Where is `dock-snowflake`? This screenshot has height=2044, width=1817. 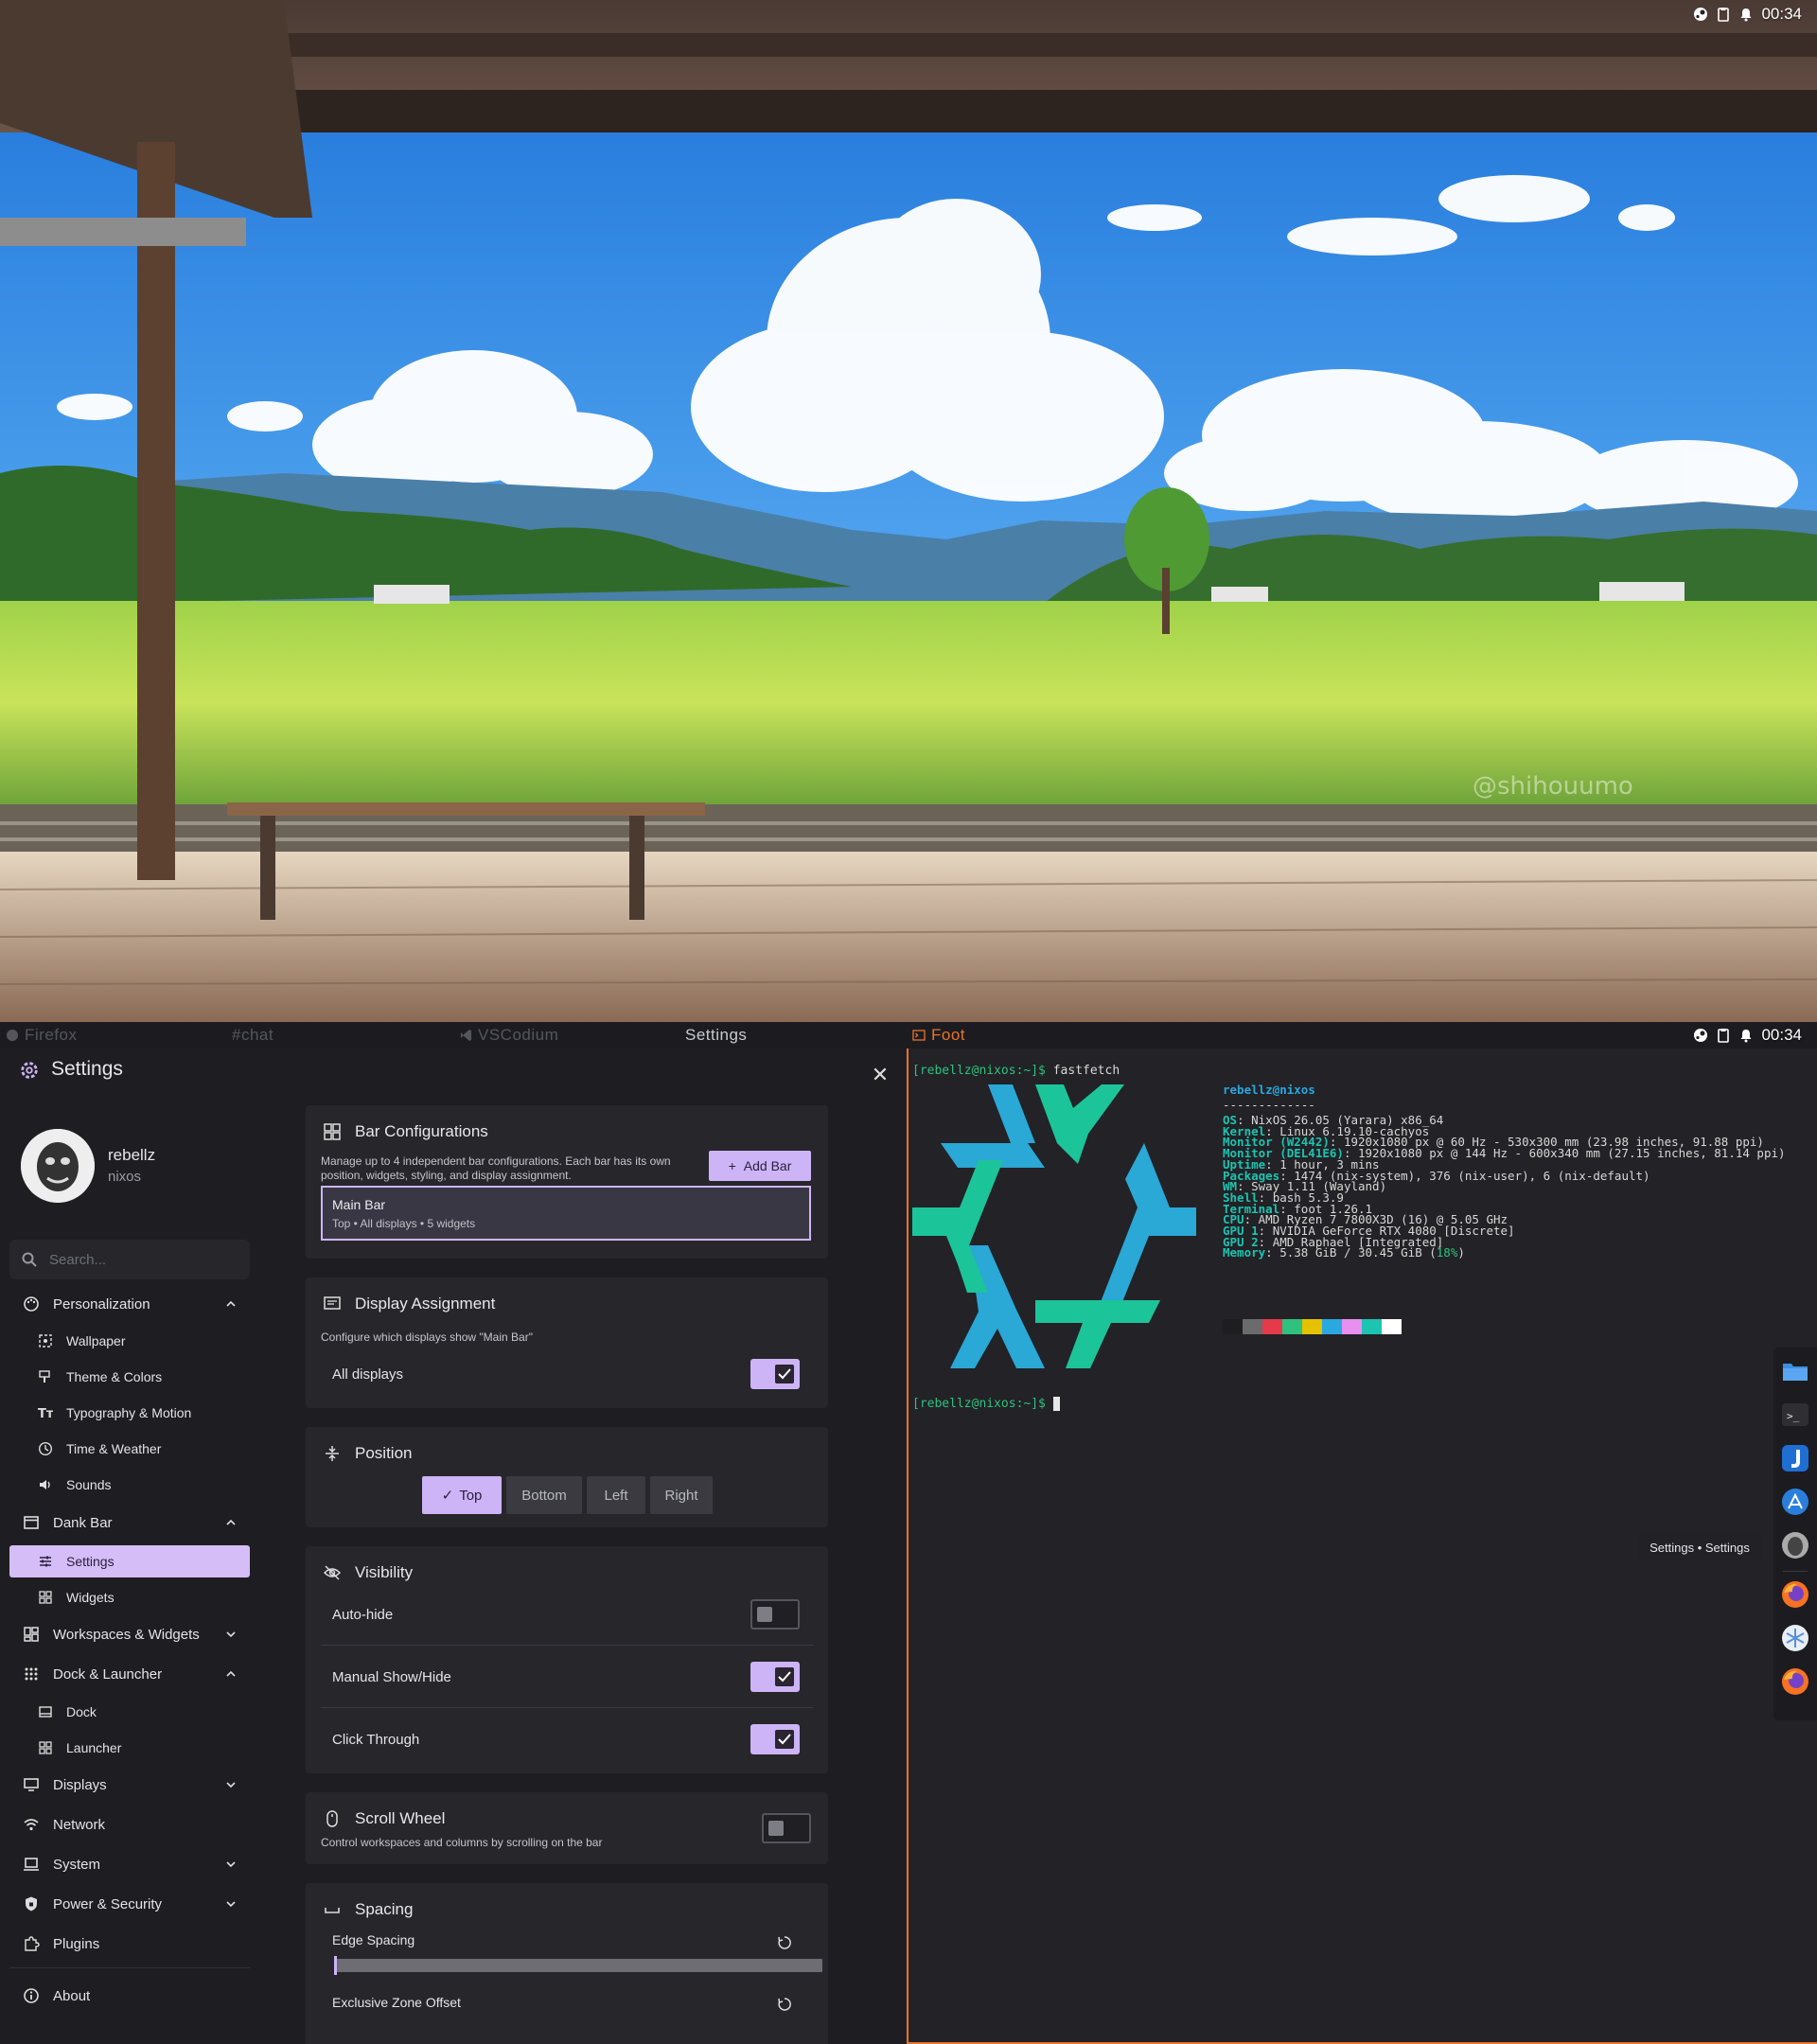
dock-snowflake is located at coordinates (1795, 1638).